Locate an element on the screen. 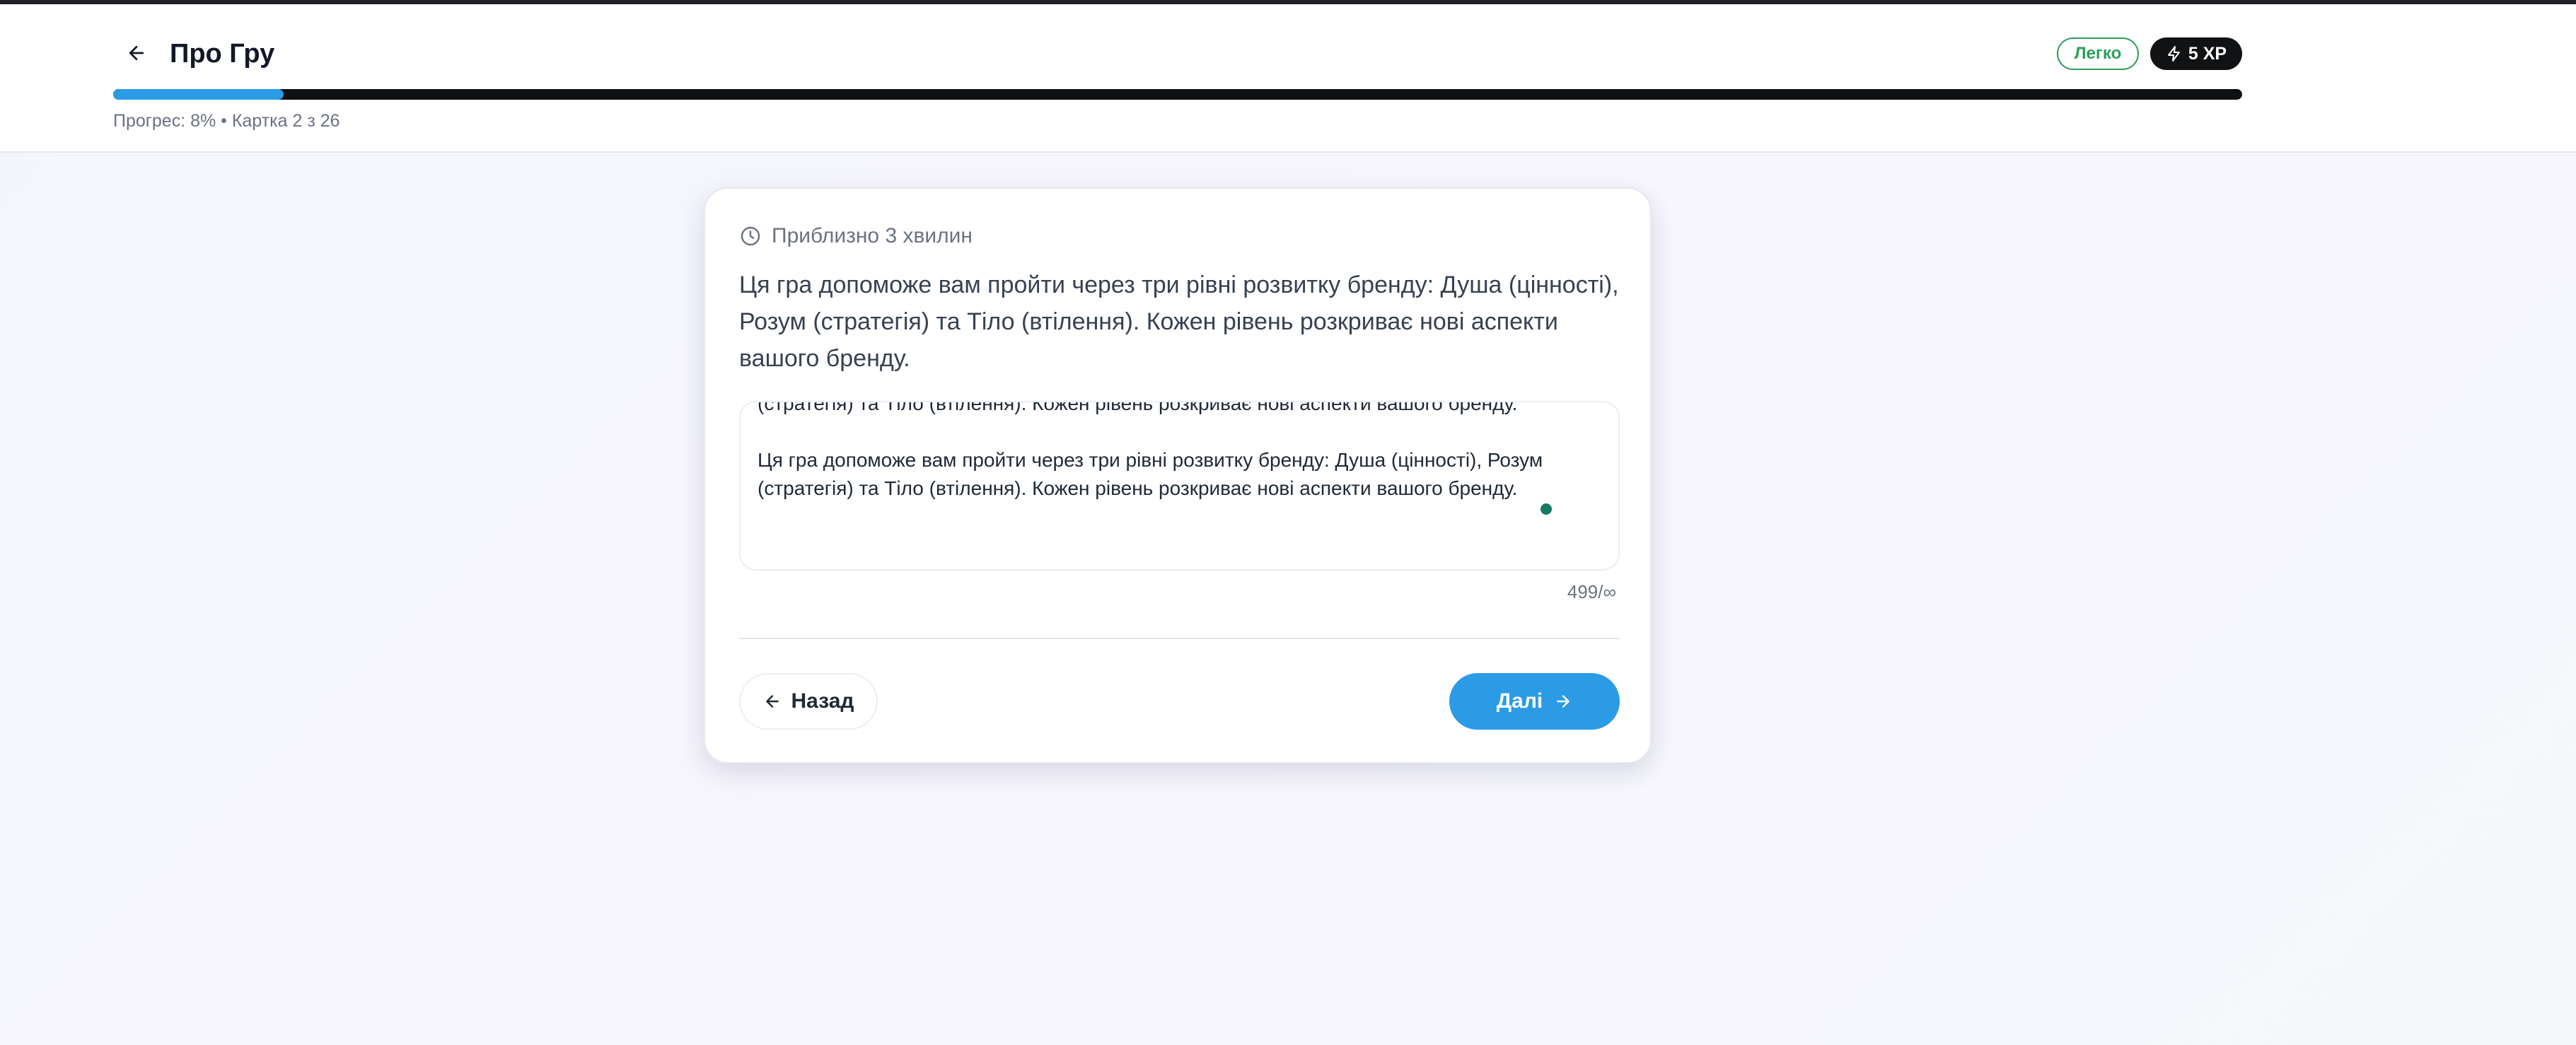 Image resolution: width=2576 pixels, height=1045 pixels. xp-badge-label: 5 XP is located at coordinates (2207, 53).